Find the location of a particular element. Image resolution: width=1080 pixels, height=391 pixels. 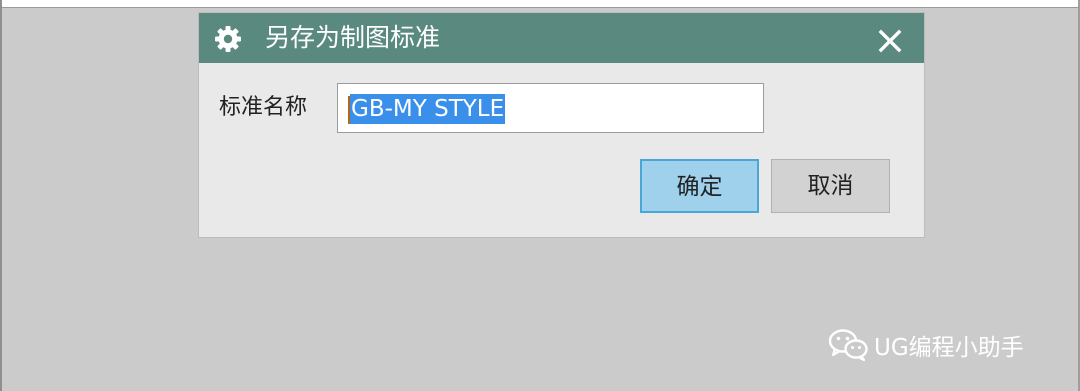

ok-button: 确定 is located at coordinates (699, 186).